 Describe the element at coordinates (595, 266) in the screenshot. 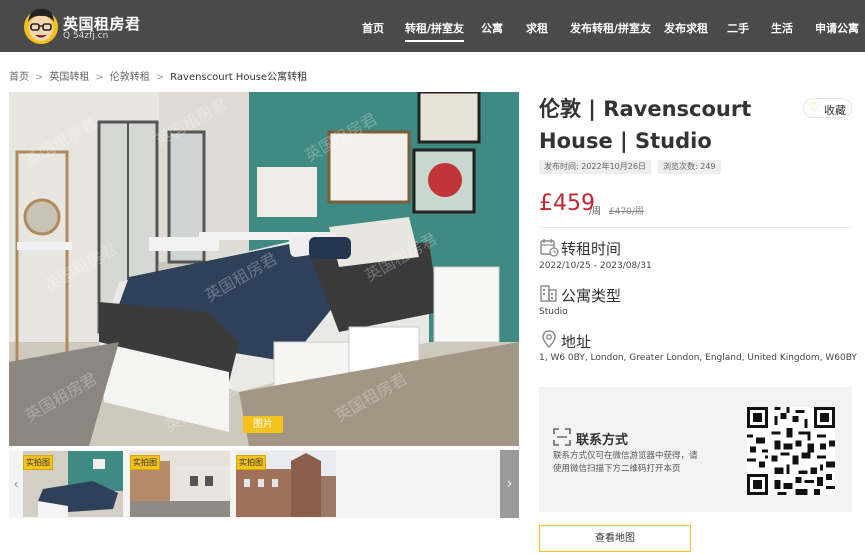

I see `sublet-period-value: 2022/10/25 - 2023/08/31` at that location.